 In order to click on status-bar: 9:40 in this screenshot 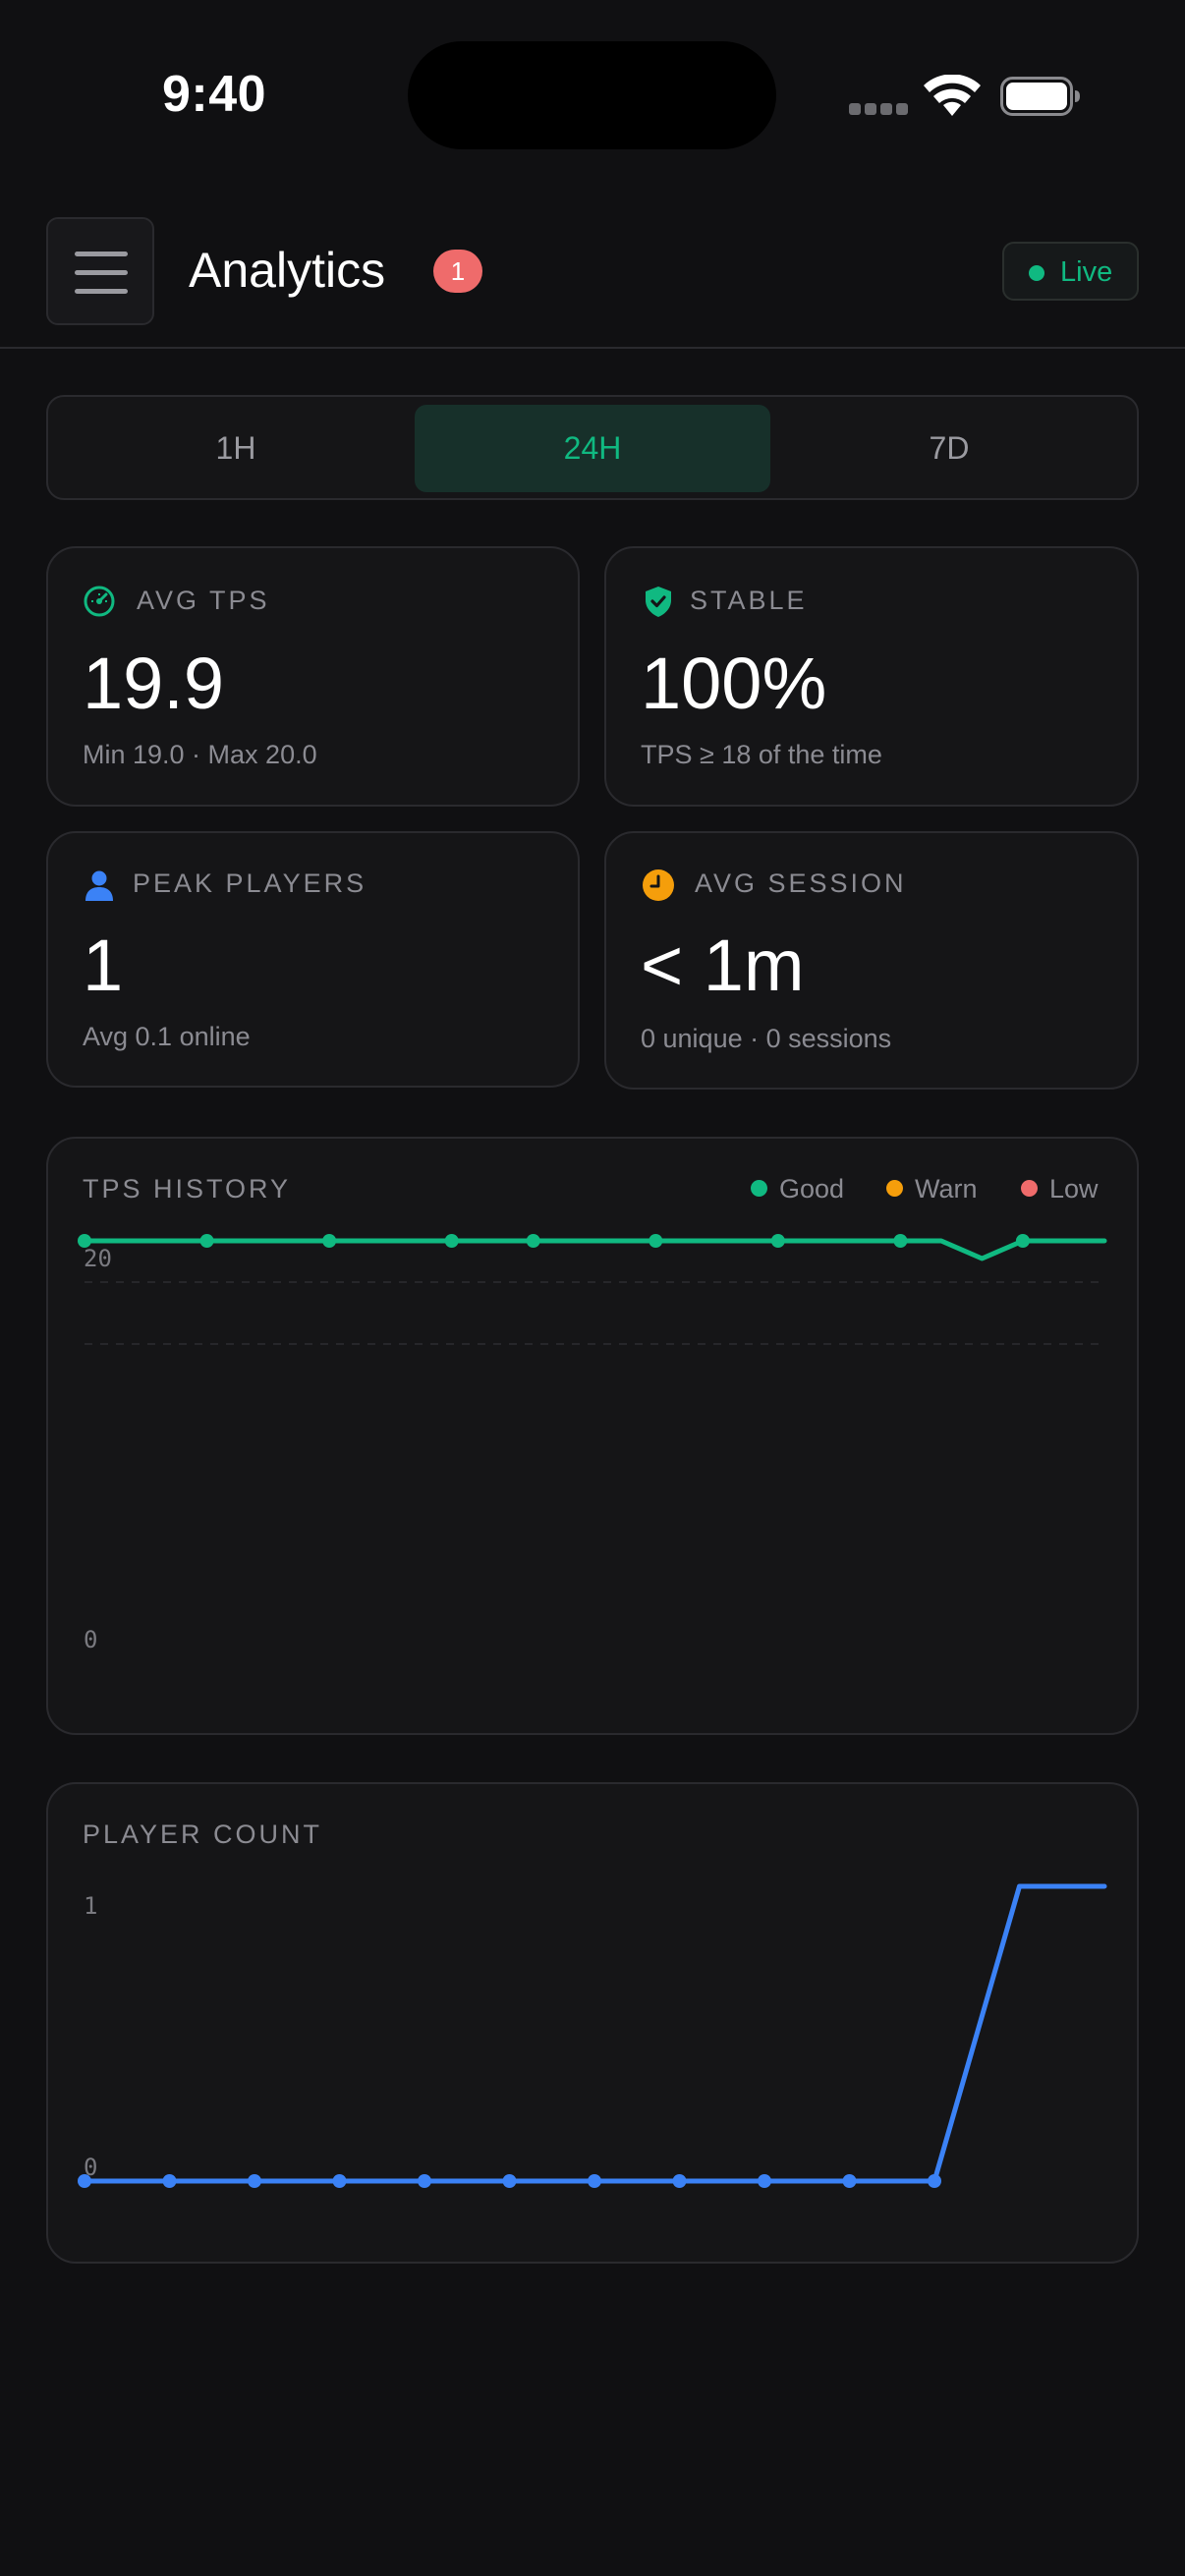, I will do `click(592, 93)`.